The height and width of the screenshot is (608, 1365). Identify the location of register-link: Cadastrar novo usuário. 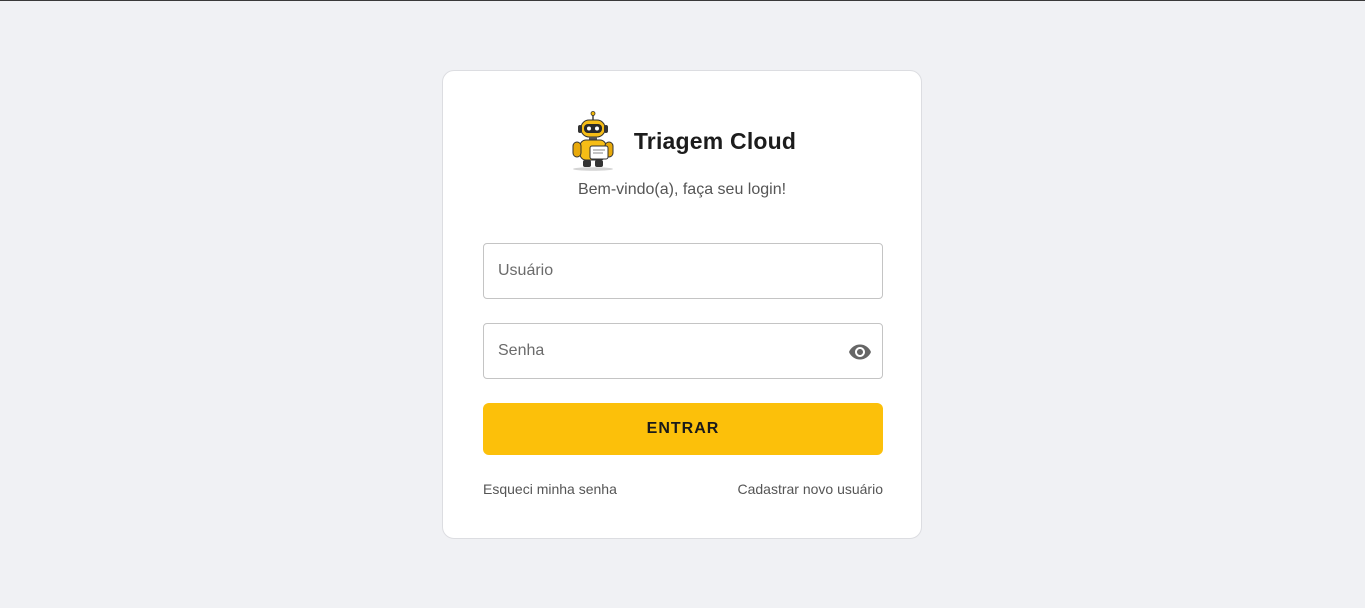
(810, 489).